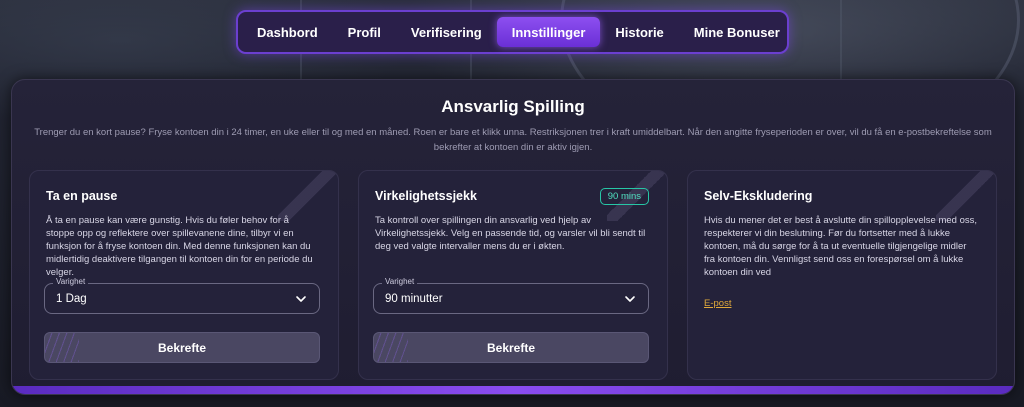 The height and width of the screenshot is (407, 1024). What do you see at coordinates (624, 196) in the screenshot?
I see `reality-check-badge: 90 mins` at bounding box center [624, 196].